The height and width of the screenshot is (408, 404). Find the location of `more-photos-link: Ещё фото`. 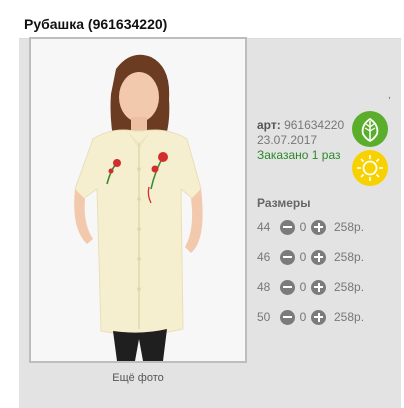

more-photos-link: Ещё фото is located at coordinates (138, 378).